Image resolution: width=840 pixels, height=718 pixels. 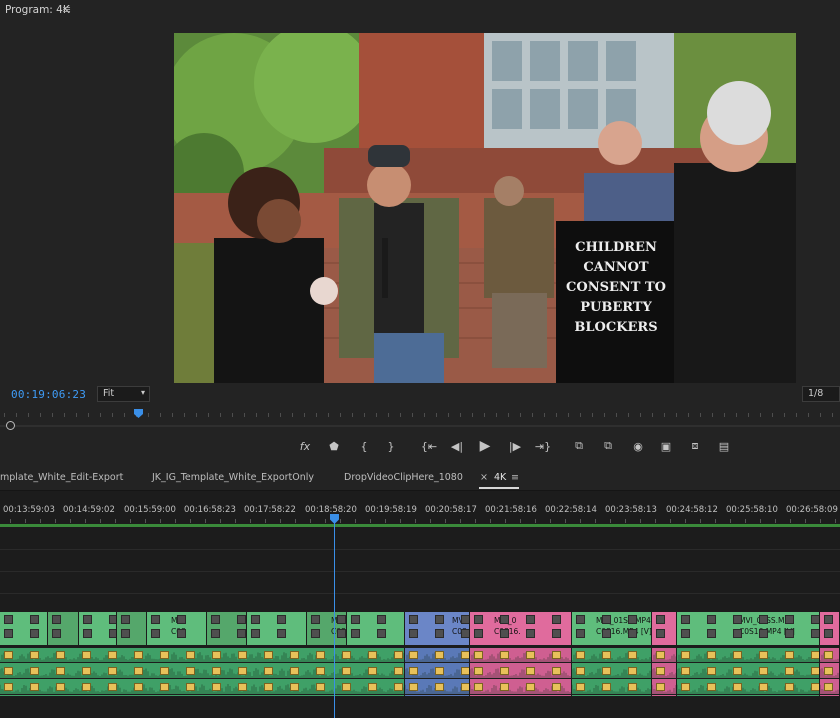 I want to click on extract-icon: ⧉, so click(x=608, y=446).